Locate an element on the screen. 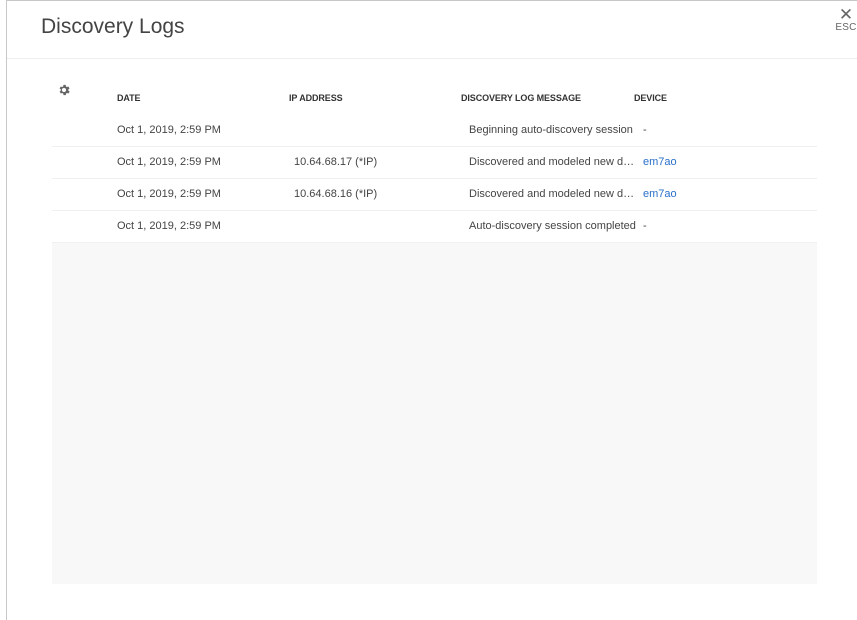 The height and width of the screenshot is (620, 857). cell-message: Auto-discovery session completed is located at coordinates (552, 226).